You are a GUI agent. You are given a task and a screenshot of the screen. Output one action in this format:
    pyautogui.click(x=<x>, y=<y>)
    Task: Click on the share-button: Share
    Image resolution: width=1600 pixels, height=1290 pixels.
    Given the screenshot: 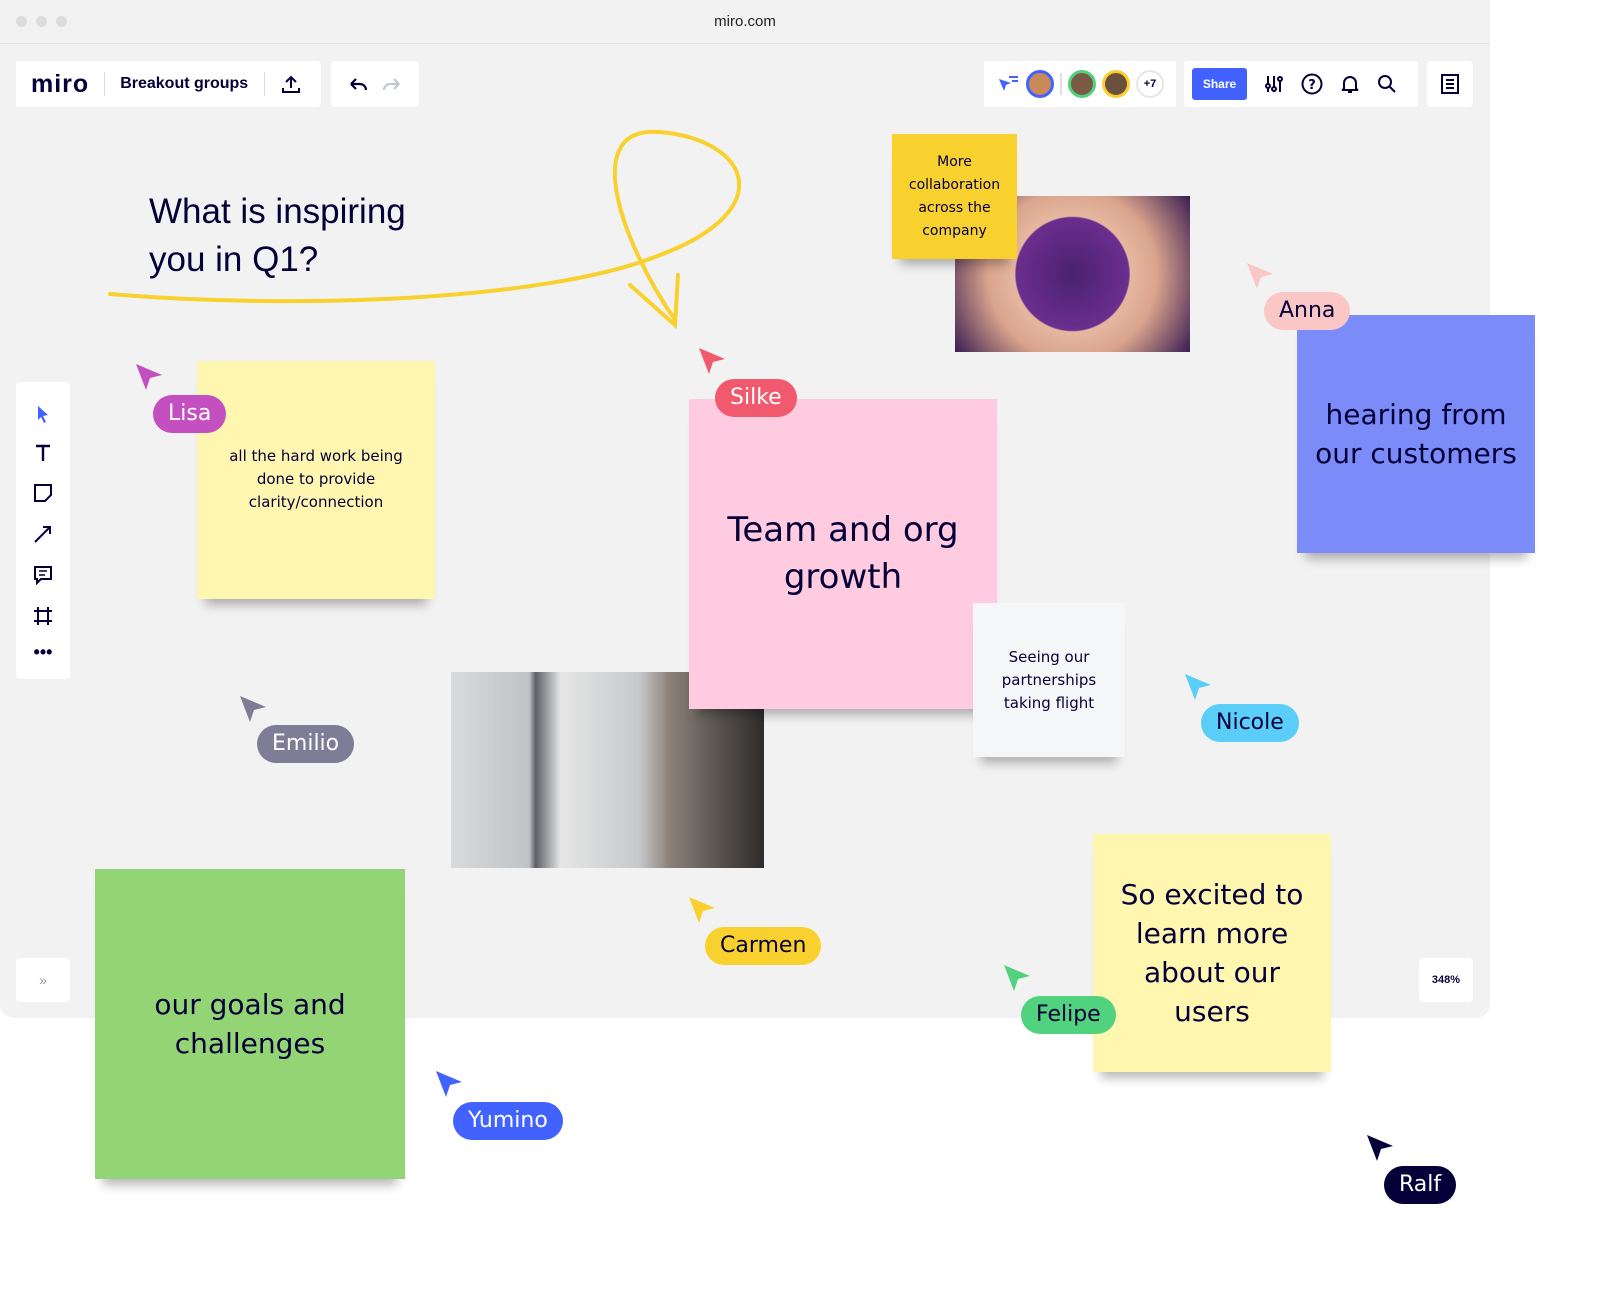 What is the action you would take?
    pyautogui.click(x=1219, y=84)
    